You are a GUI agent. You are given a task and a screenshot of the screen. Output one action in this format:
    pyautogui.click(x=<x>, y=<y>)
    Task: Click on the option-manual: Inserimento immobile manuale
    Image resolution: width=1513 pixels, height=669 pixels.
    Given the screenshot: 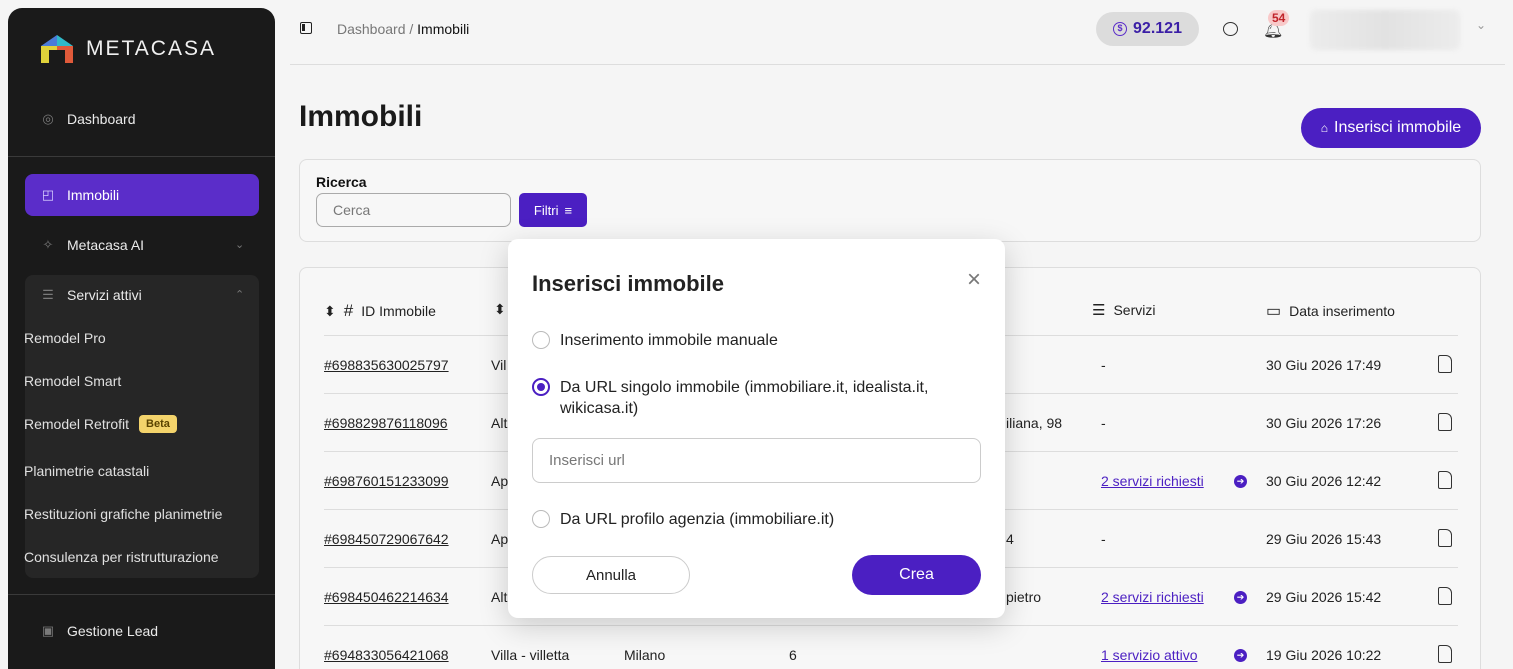 What is the action you would take?
    pyautogui.click(x=752, y=340)
    